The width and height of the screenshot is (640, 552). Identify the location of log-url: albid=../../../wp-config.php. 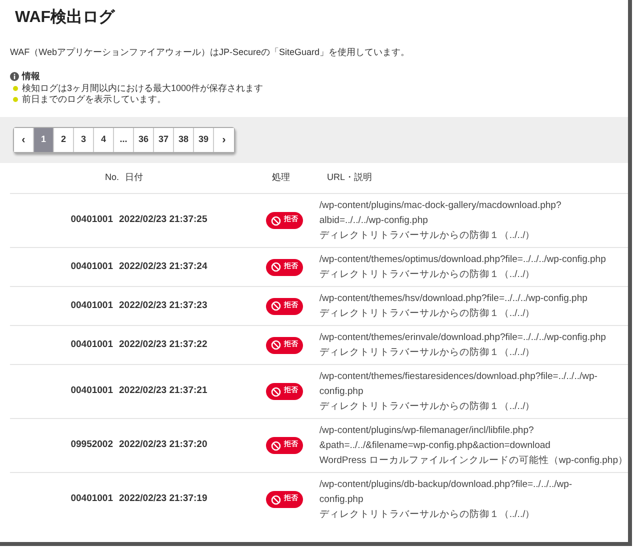
(373, 221).